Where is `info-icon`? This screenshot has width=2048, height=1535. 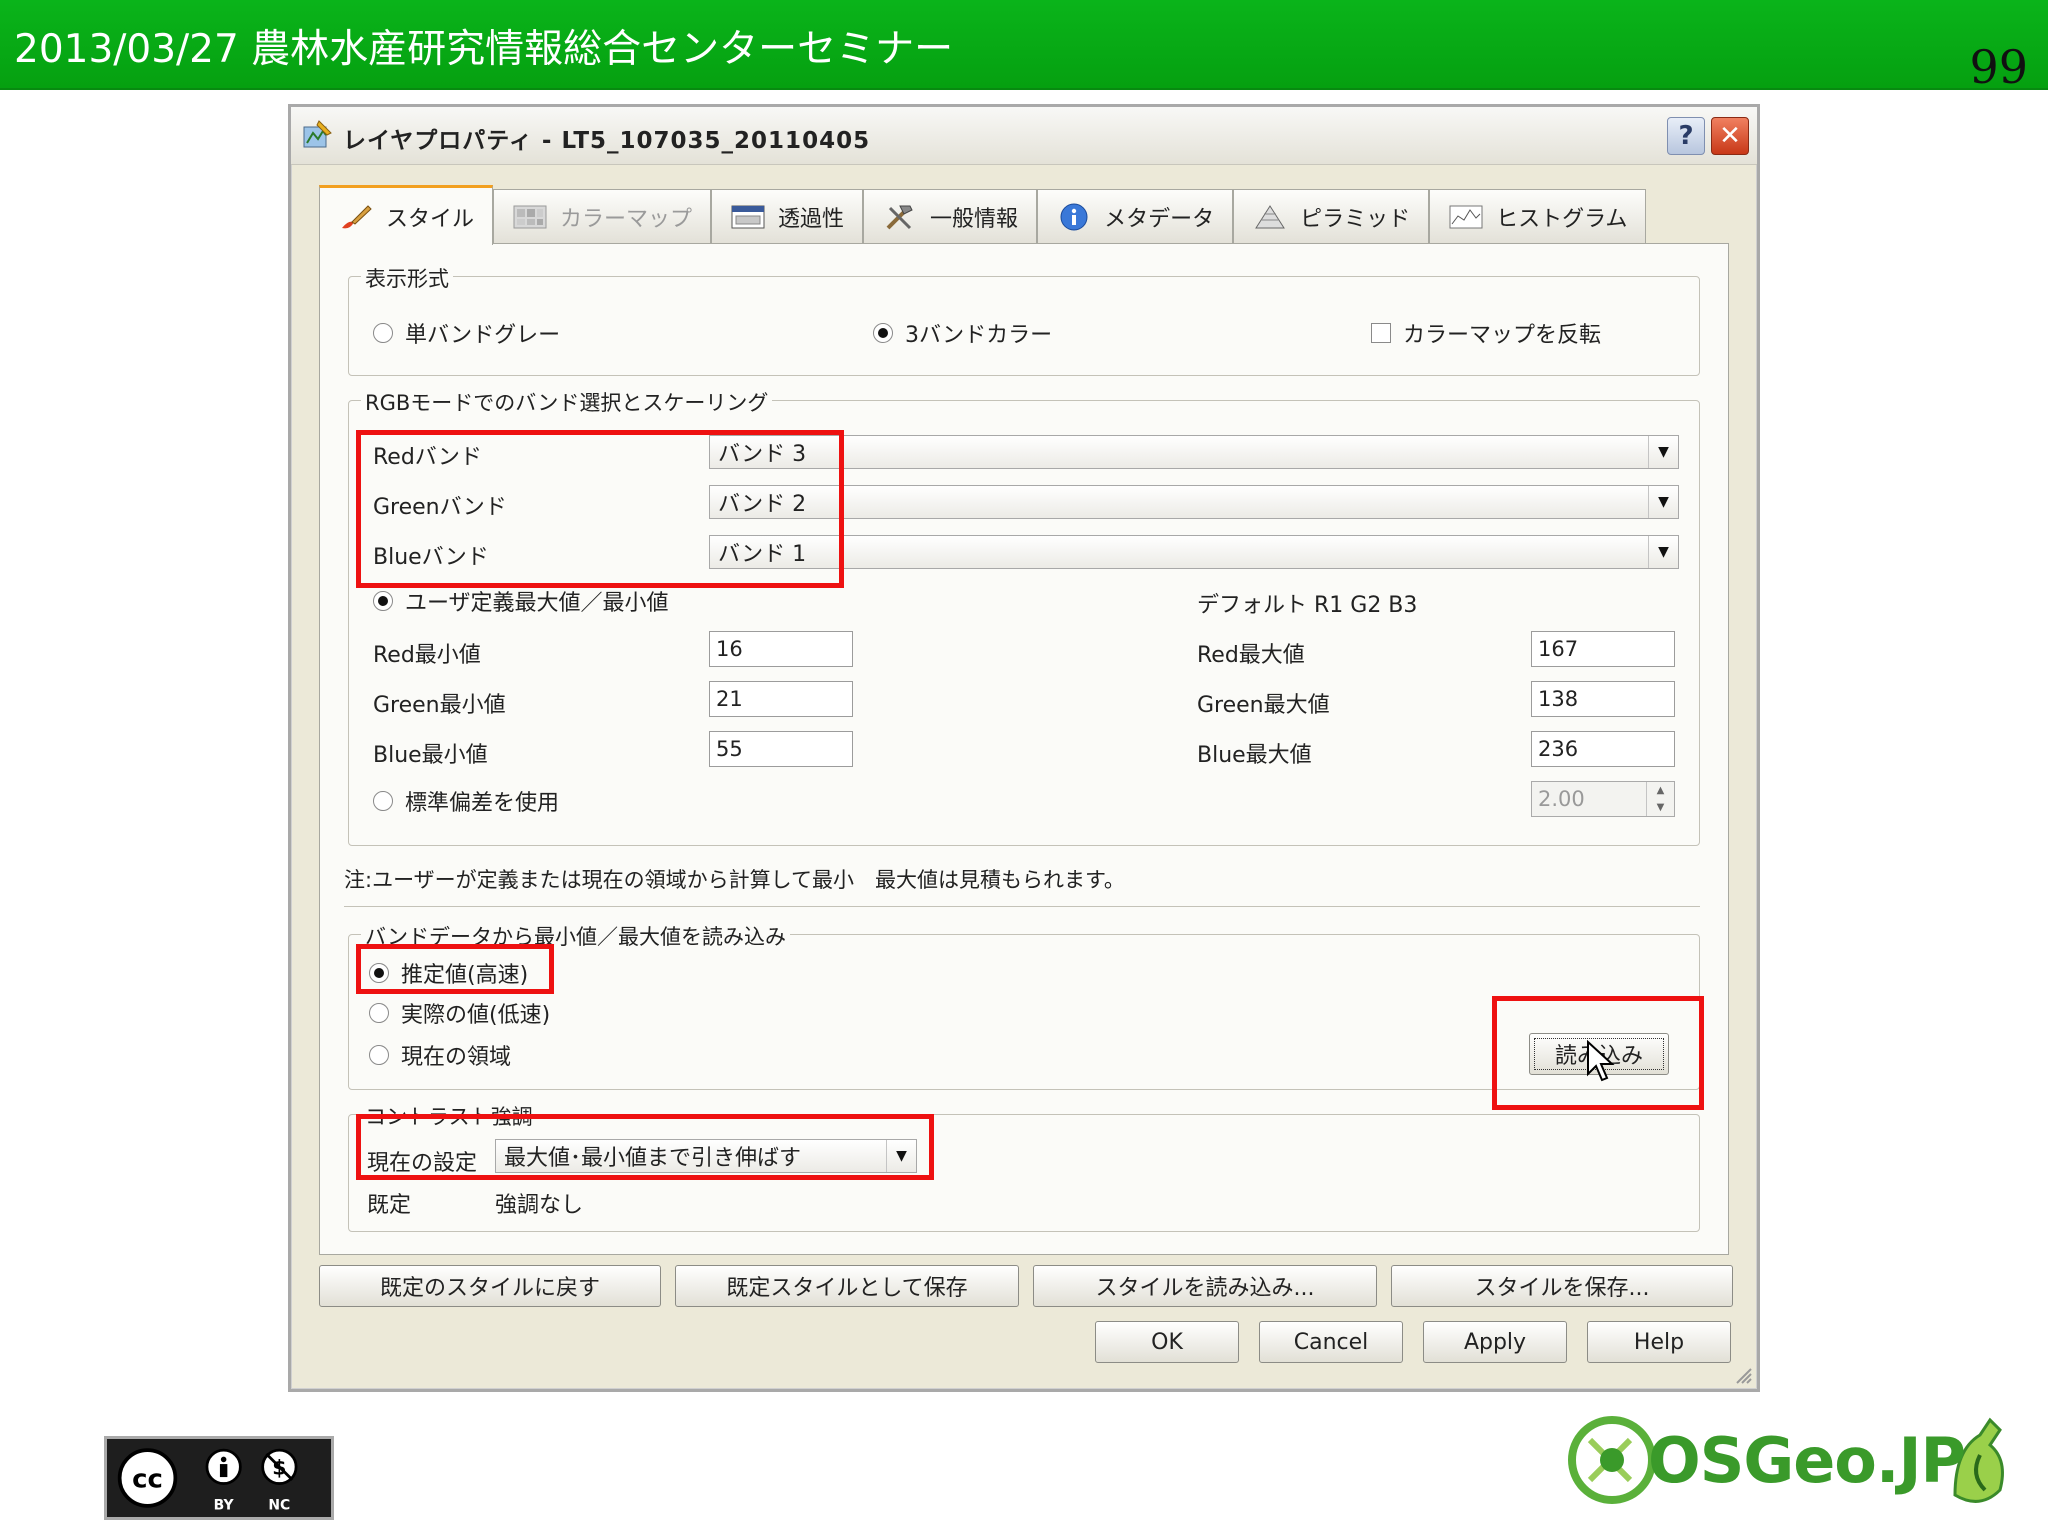 info-icon is located at coordinates (1074, 216).